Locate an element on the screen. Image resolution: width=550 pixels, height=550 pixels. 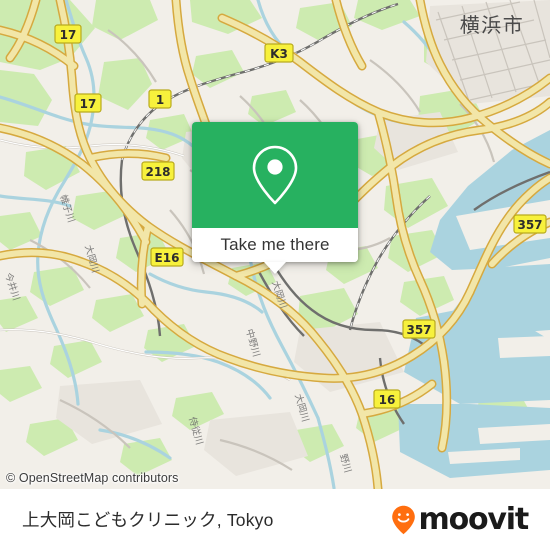
osm-attribution: © OpenStreetMap contributors is located at coordinates (92, 478).